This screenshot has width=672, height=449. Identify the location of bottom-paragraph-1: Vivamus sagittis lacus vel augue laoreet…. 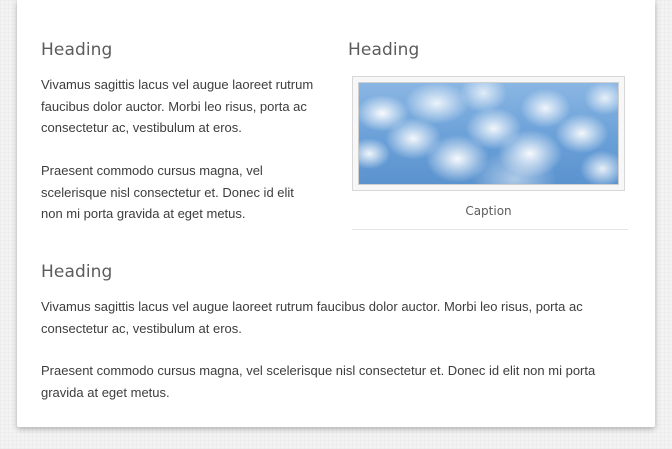
(312, 317).